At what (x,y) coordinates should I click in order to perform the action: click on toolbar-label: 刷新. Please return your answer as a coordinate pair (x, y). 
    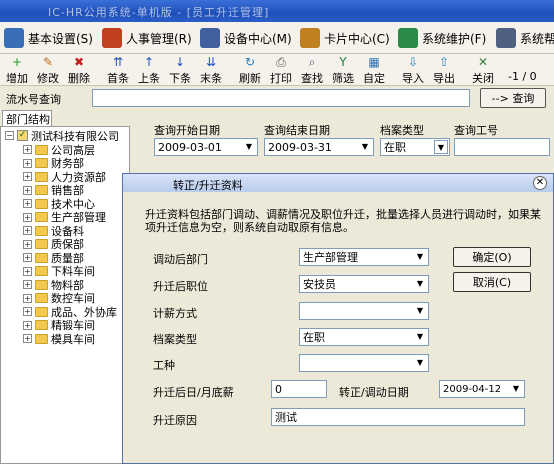
    Looking at the image, I should click on (250, 78).